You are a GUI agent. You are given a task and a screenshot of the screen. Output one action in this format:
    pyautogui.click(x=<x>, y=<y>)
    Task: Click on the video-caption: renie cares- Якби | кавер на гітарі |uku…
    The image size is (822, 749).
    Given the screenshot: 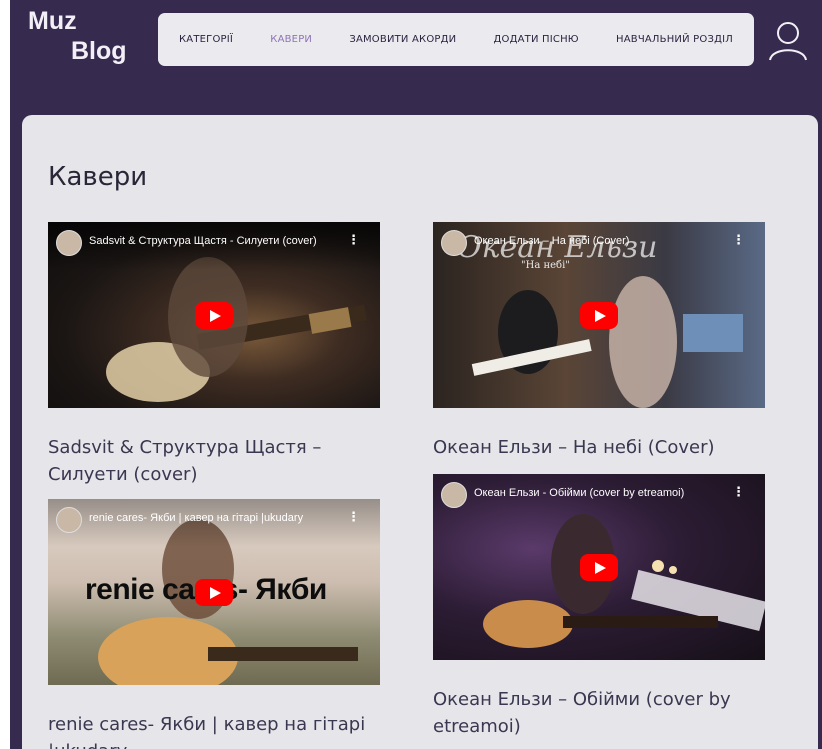 What is the action you would take?
    pyautogui.click(x=214, y=730)
    